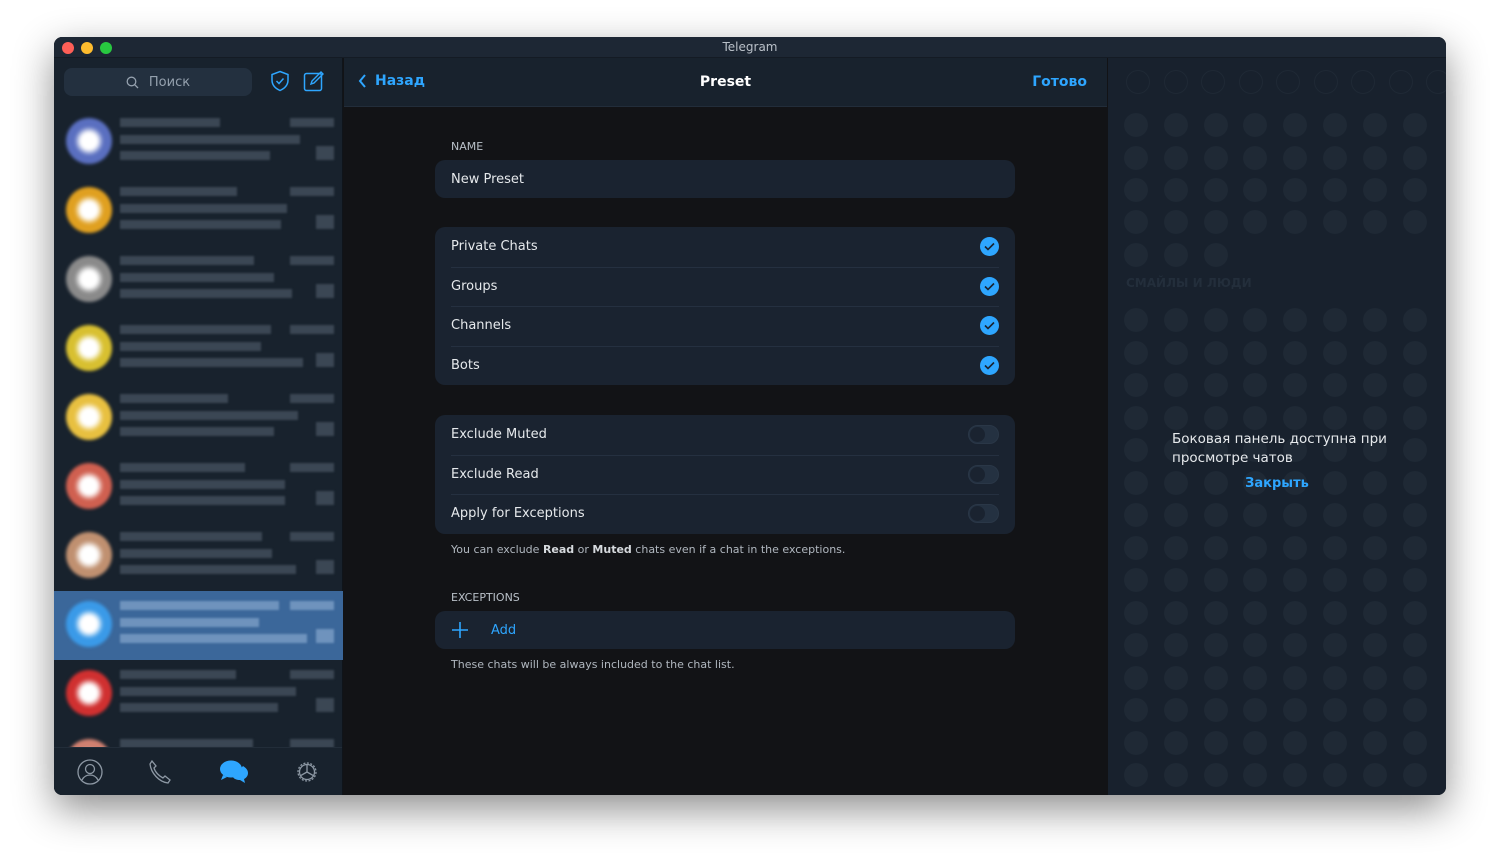 This screenshot has height=867, width=1500. I want to click on row-label: Private Chats, so click(494, 247).